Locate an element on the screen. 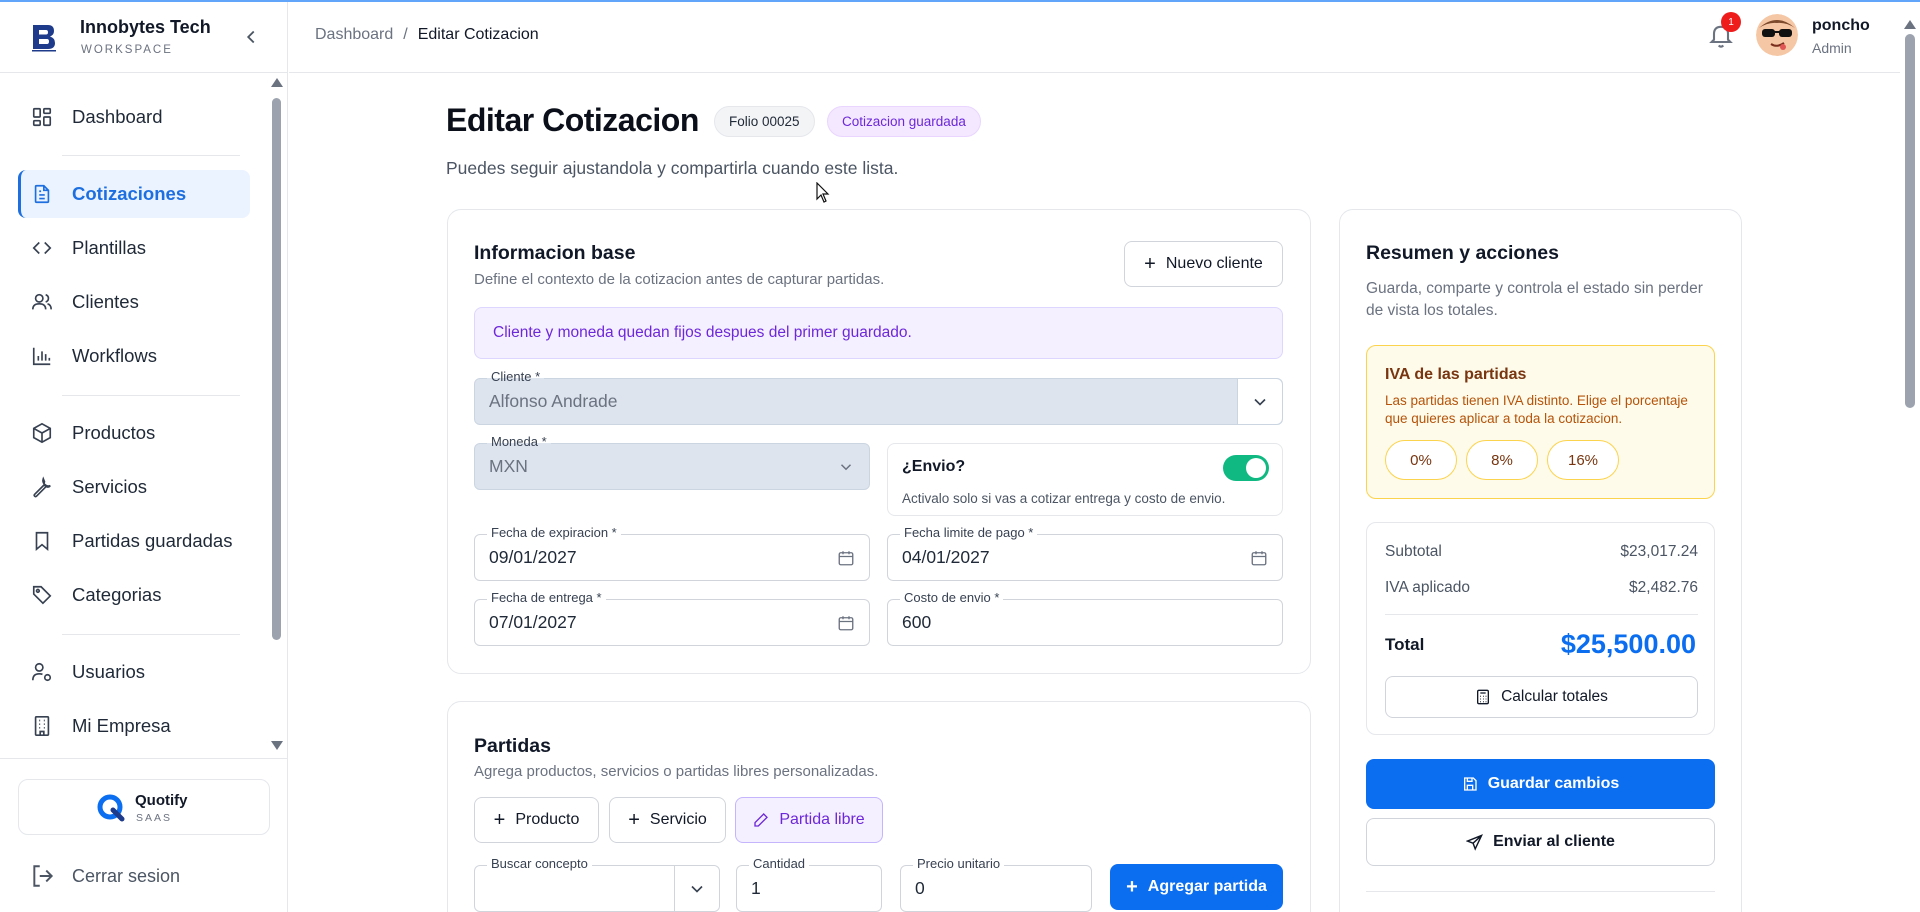 The height and width of the screenshot is (912, 1920). sidebar-item-plantillas: Plantillas is located at coordinates (134, 248).